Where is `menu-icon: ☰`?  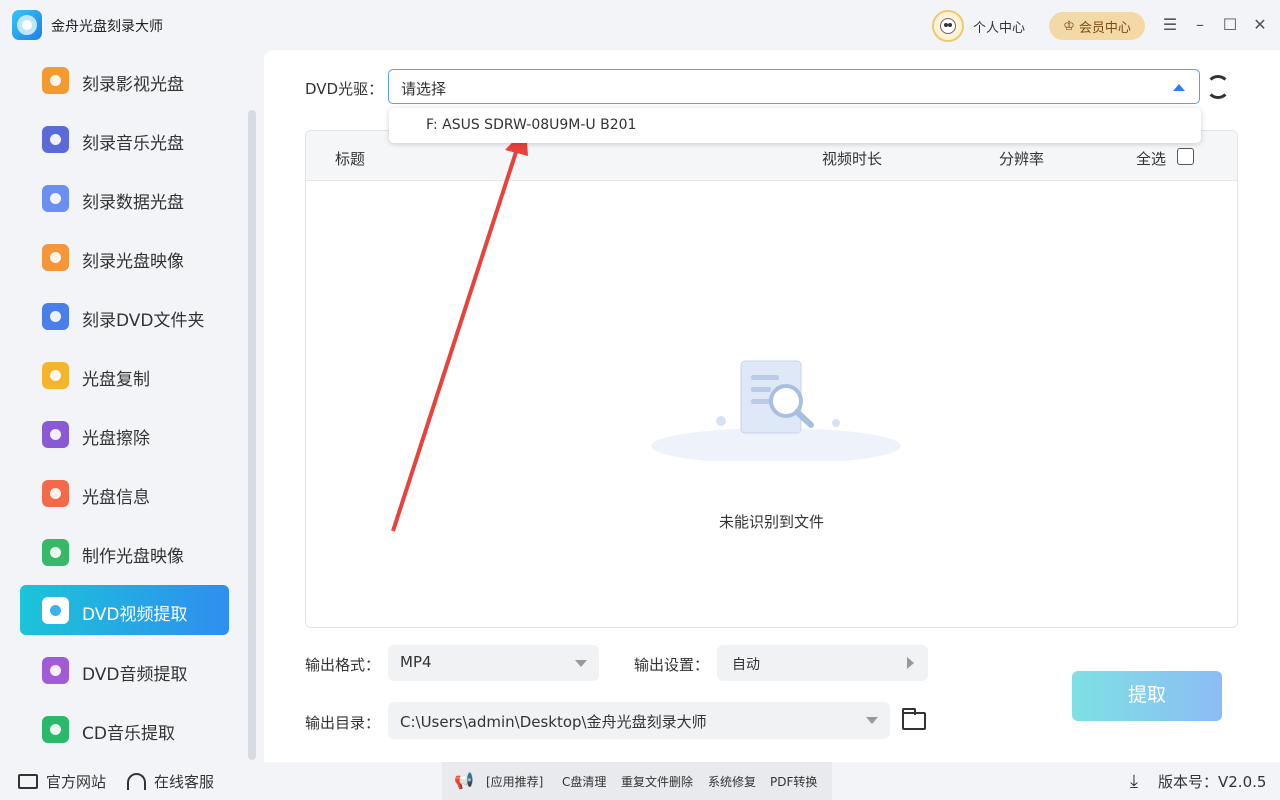
menu-icon: ☰ is located at coordinates (1170, 25).